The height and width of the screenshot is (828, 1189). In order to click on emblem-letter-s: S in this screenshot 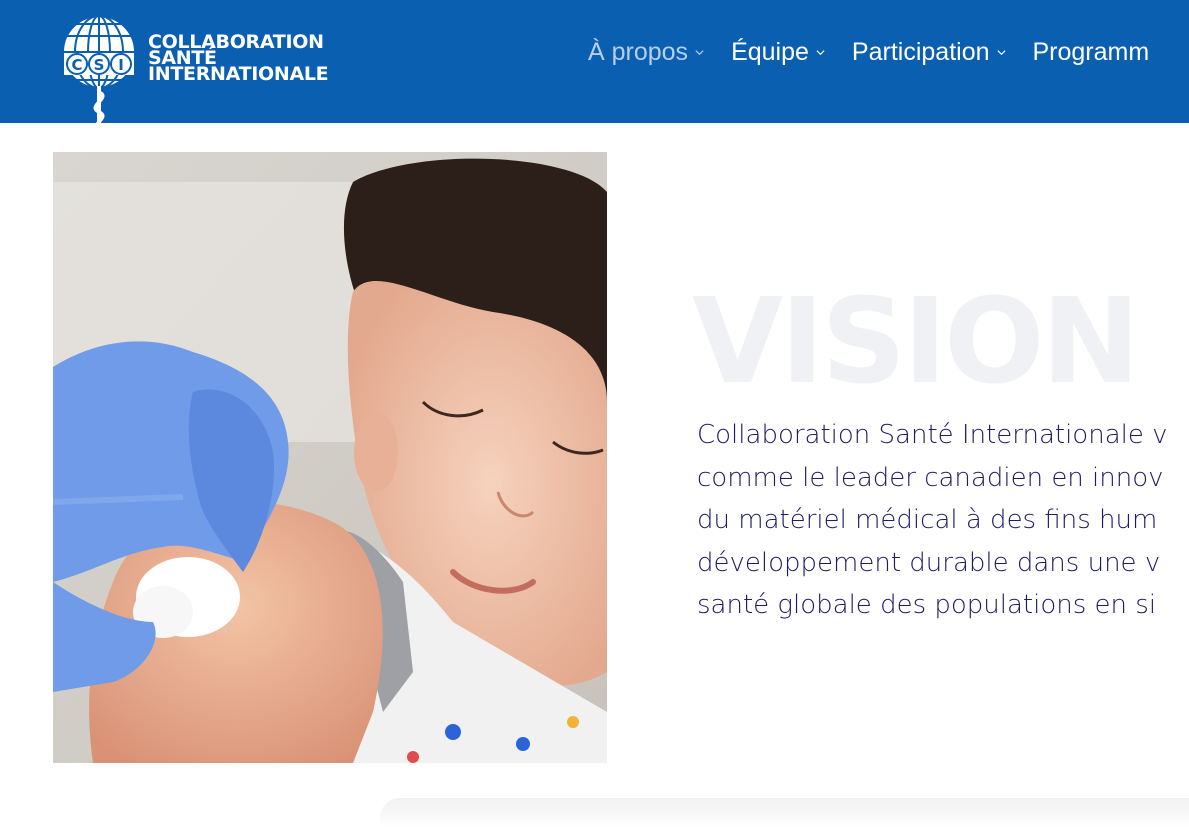, I will do `click(99, 65)`.